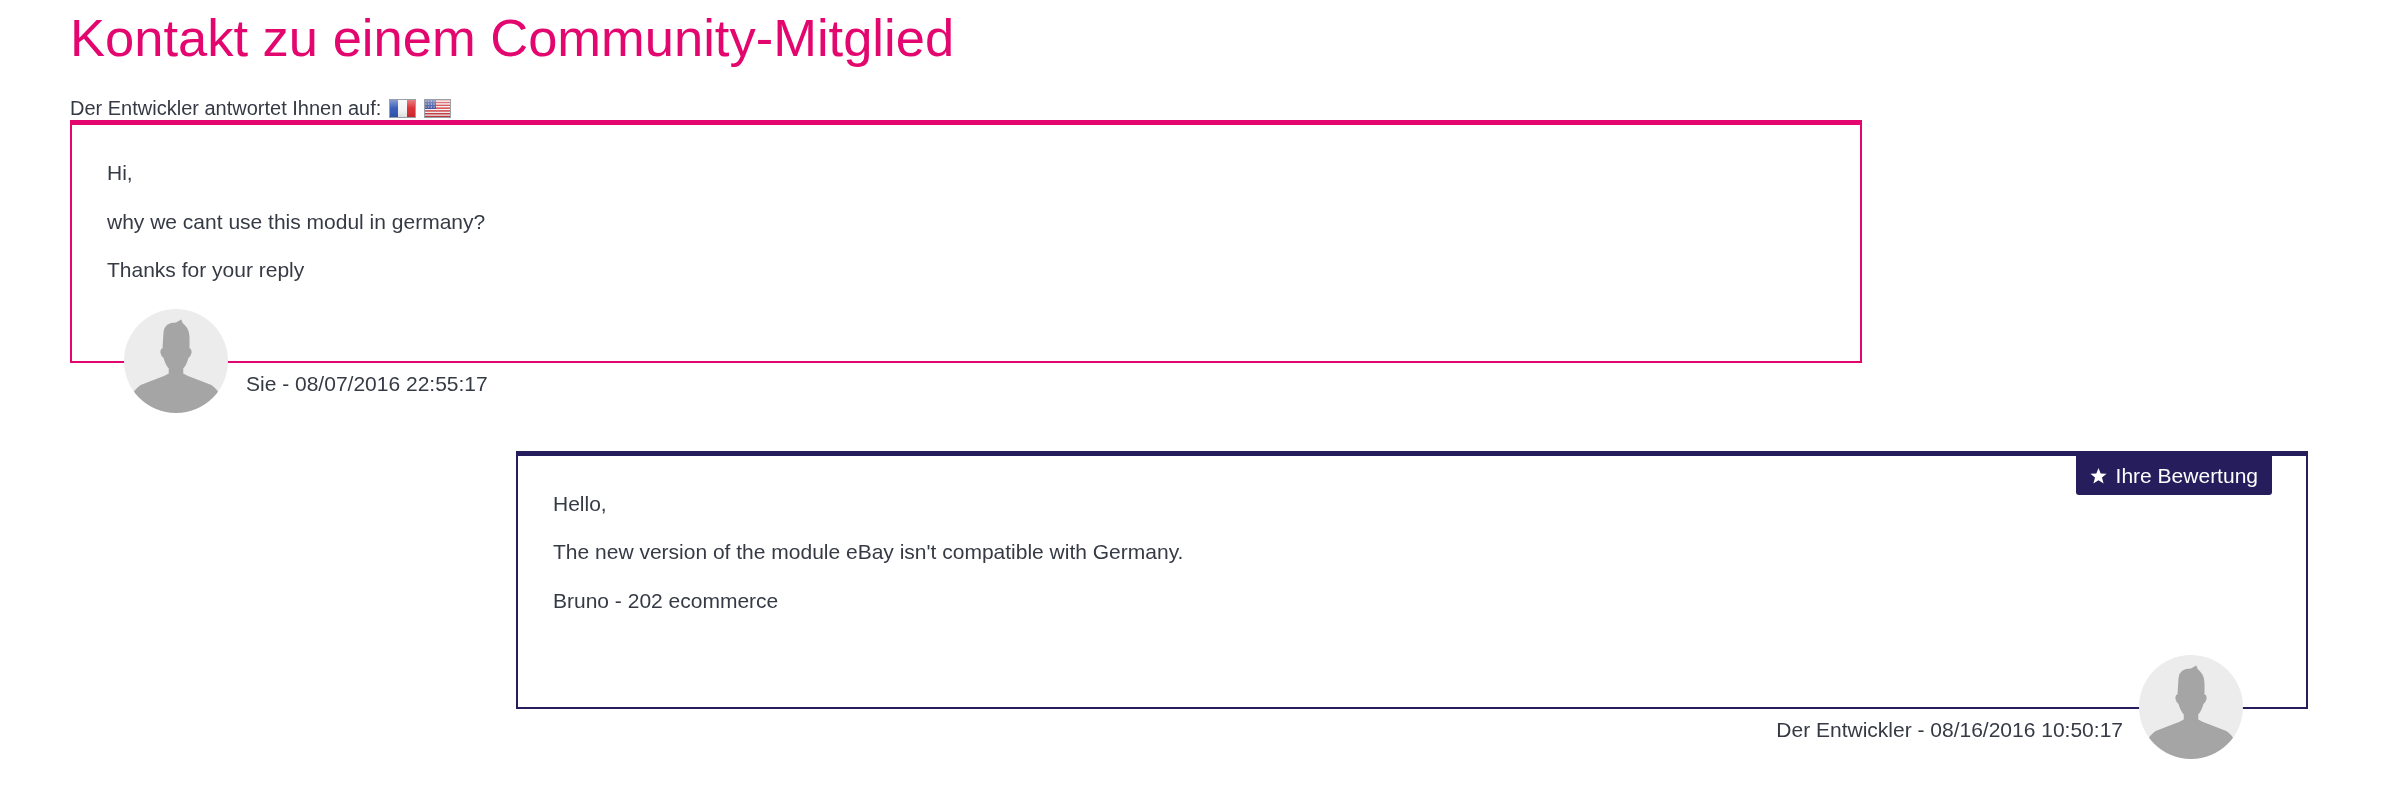  What do you see at coordinates (2173, 476) in the screenshot?
I see `rating-button: Ihre Bewertung` at bounding box center [2173, 476].